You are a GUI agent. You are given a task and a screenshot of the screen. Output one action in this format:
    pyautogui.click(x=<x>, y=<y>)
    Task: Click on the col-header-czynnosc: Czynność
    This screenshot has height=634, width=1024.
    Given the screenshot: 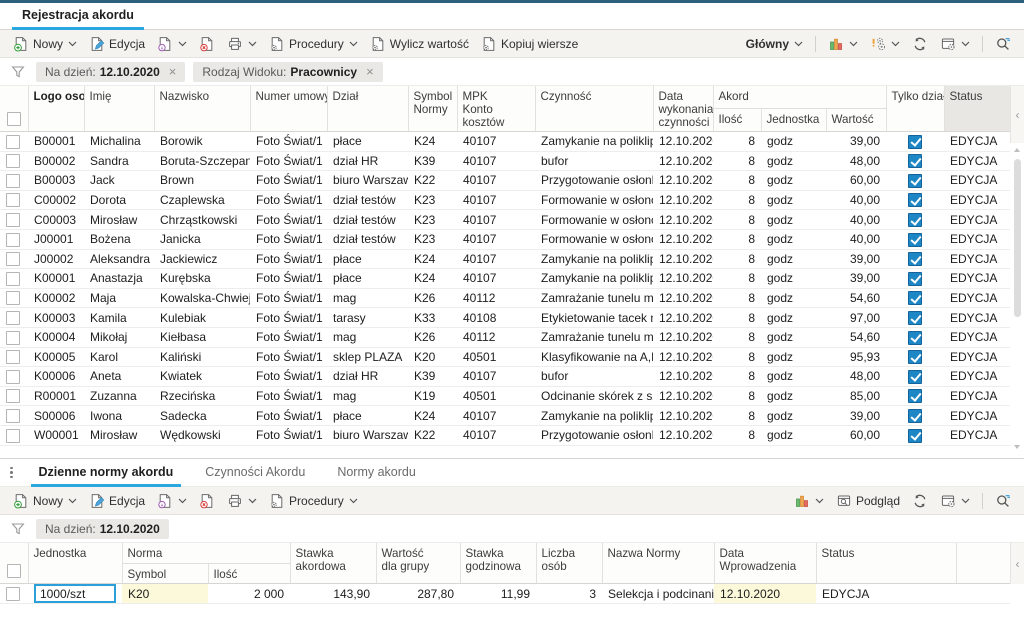 What is the action you would take?
    pyautogui.click(x=594, y=109)
    